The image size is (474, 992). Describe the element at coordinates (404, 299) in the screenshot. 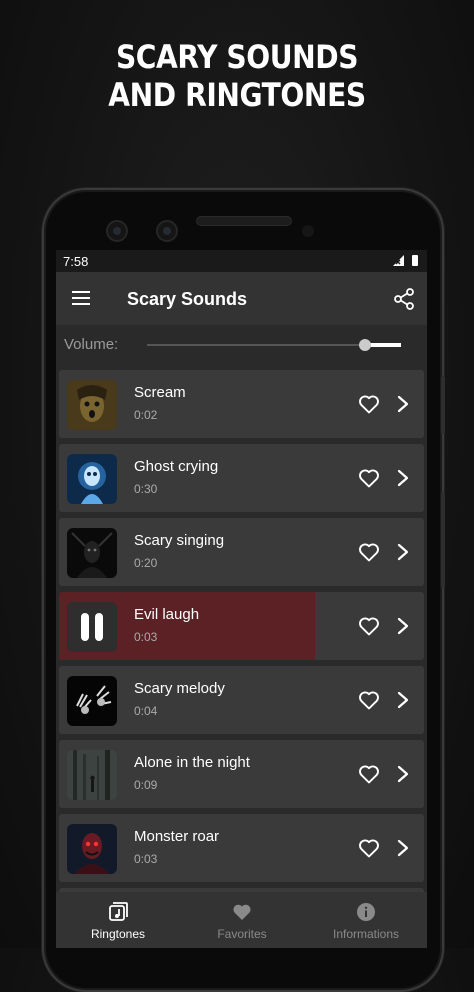

I see `share-icon` at that location.